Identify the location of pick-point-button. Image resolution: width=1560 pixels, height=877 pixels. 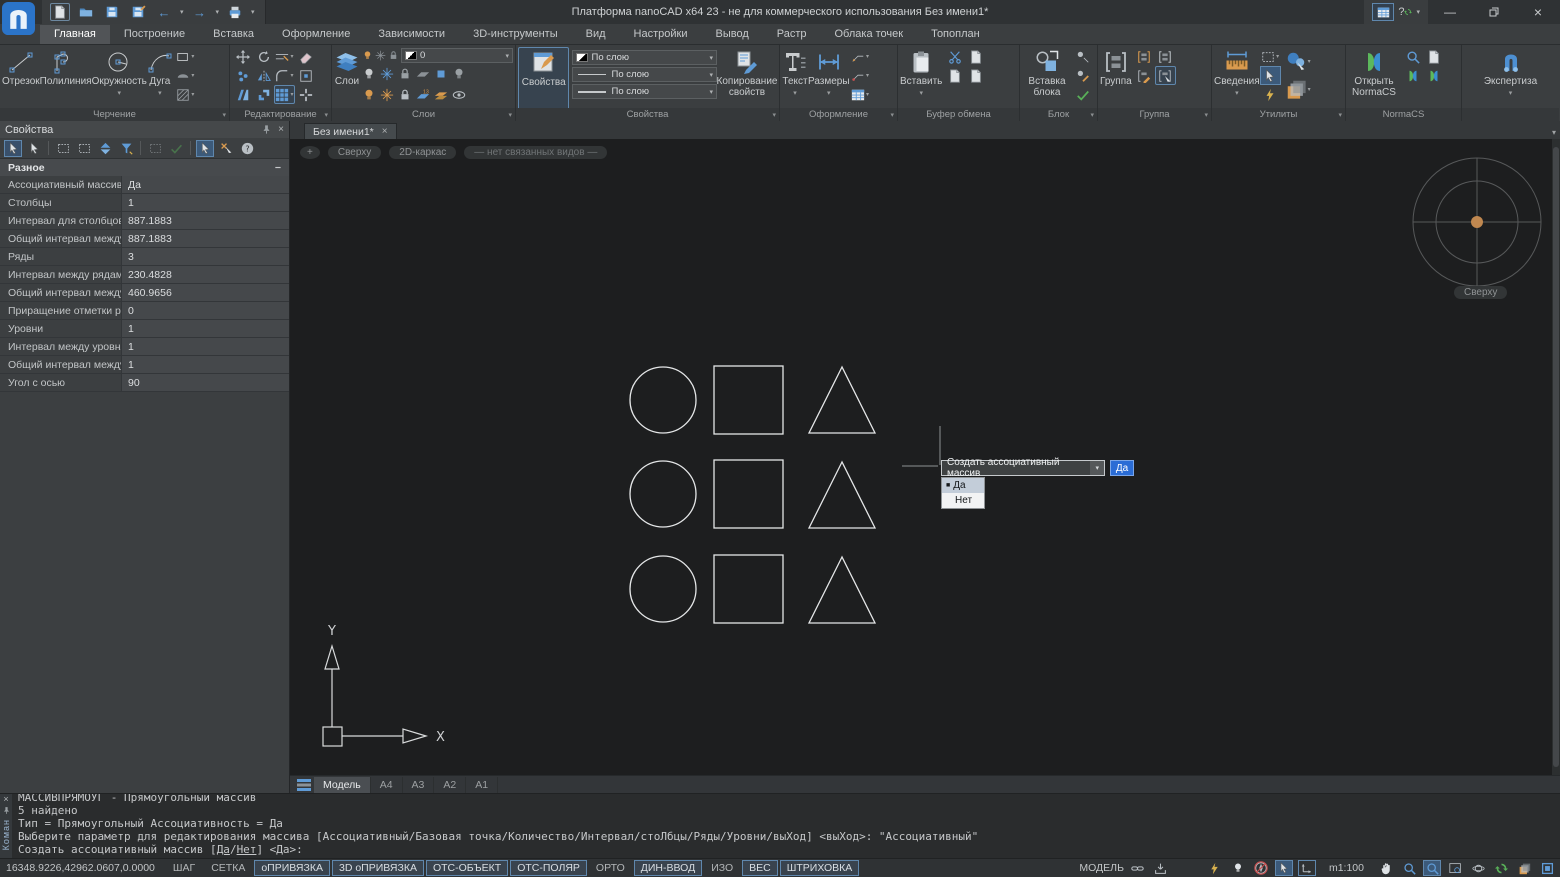
(205, 148).